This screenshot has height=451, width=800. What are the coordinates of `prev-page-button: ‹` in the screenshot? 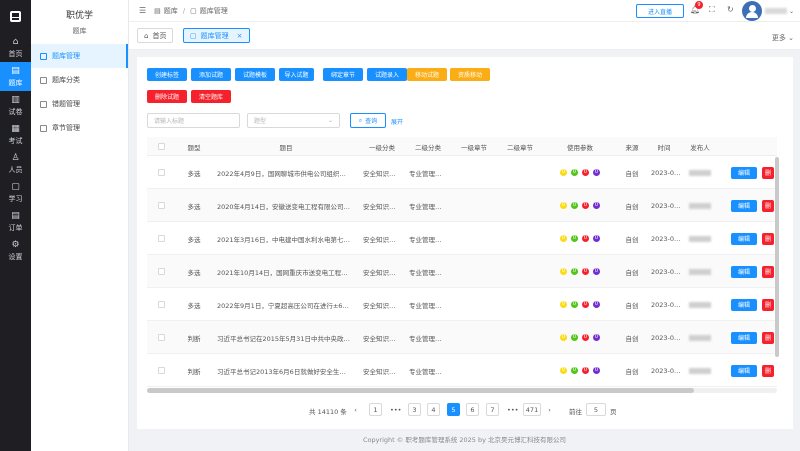 It's located at (355, 409).